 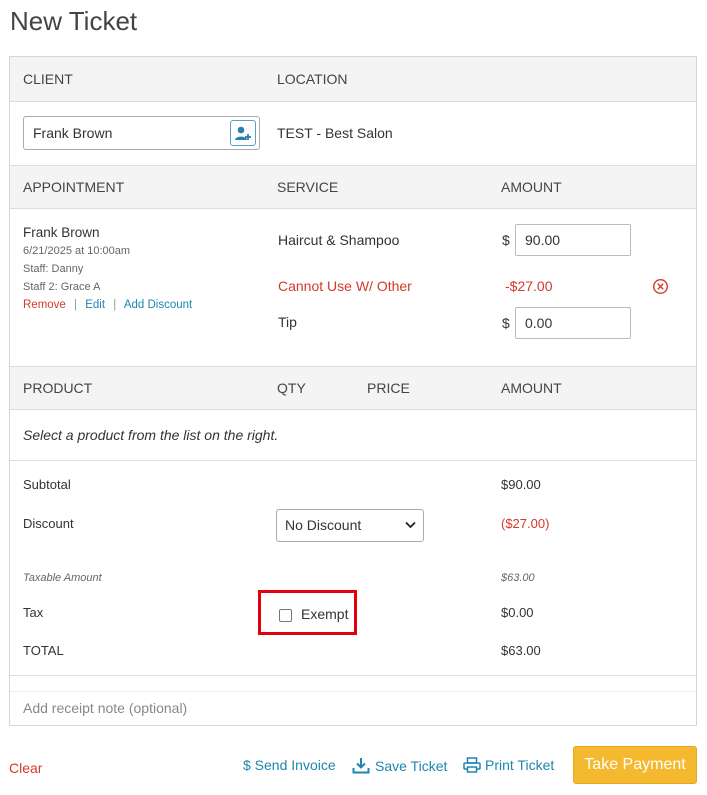 I want to click on print-ticket-link: Print Ticket, so click(x=508, y=765).